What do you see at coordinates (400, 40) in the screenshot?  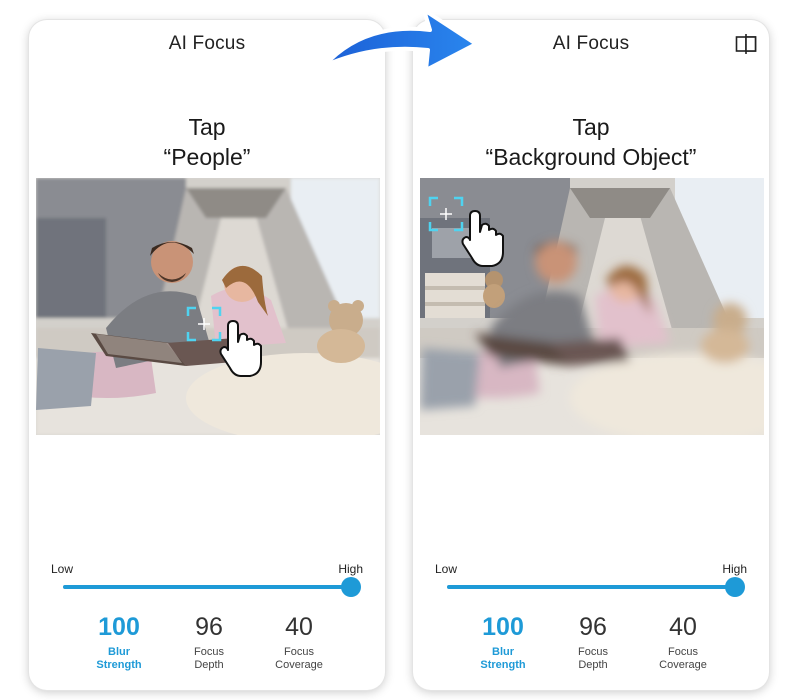 I see `transition-arrow-icon` at bounding box center [400, 40].